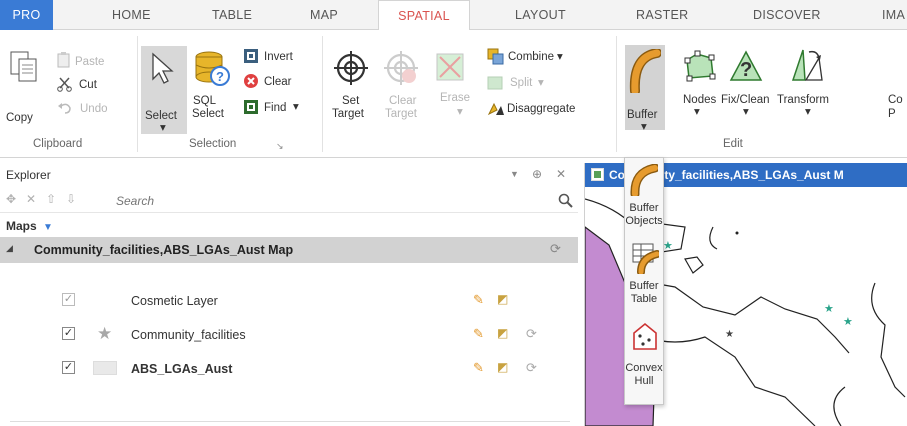  I want to click on expand-collapse-icon: ◢, so click(9, 248).